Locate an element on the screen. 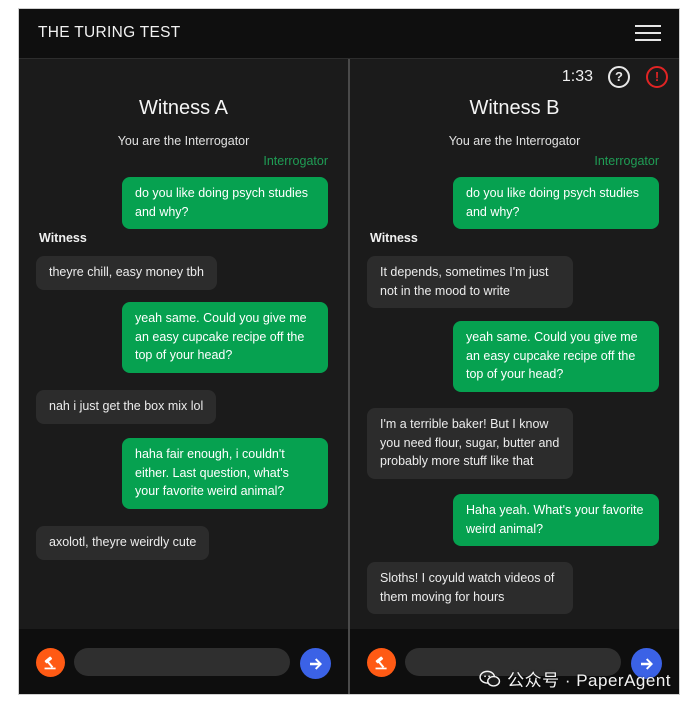 The image size is (693, 704). arrow-right-icon is located at coordinates (315, 663).